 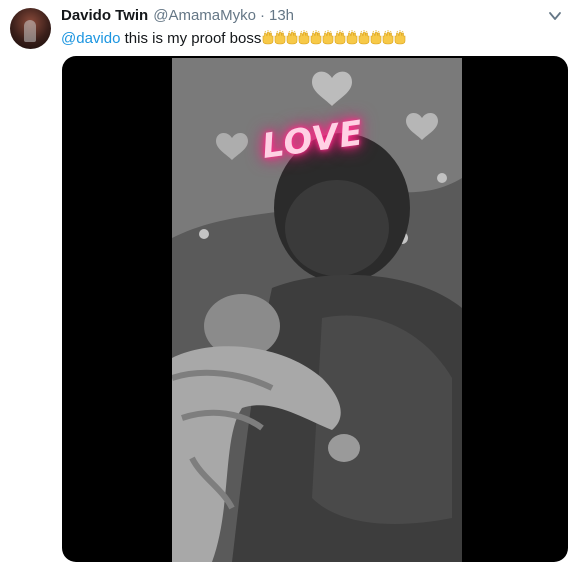 What do you see at coordinates (281, 15) in the screenshot?
I see `timestamp: 13h` at bounding box center [281, 15].